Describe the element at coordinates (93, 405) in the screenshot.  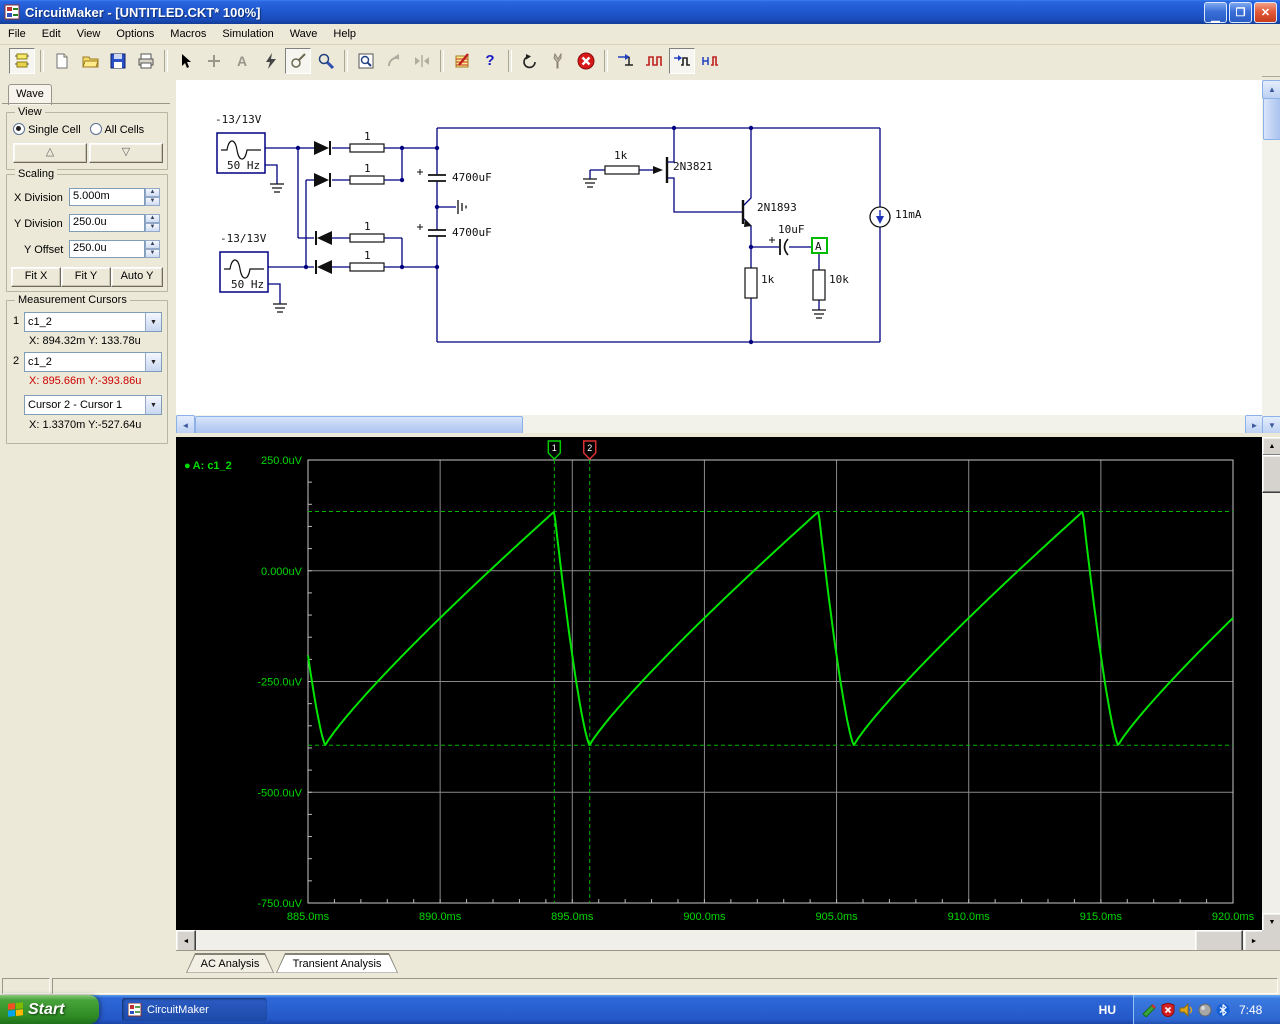
I see `cursor-diff-combo: Cursor 2 - Cursor 1 ▼` at that location.